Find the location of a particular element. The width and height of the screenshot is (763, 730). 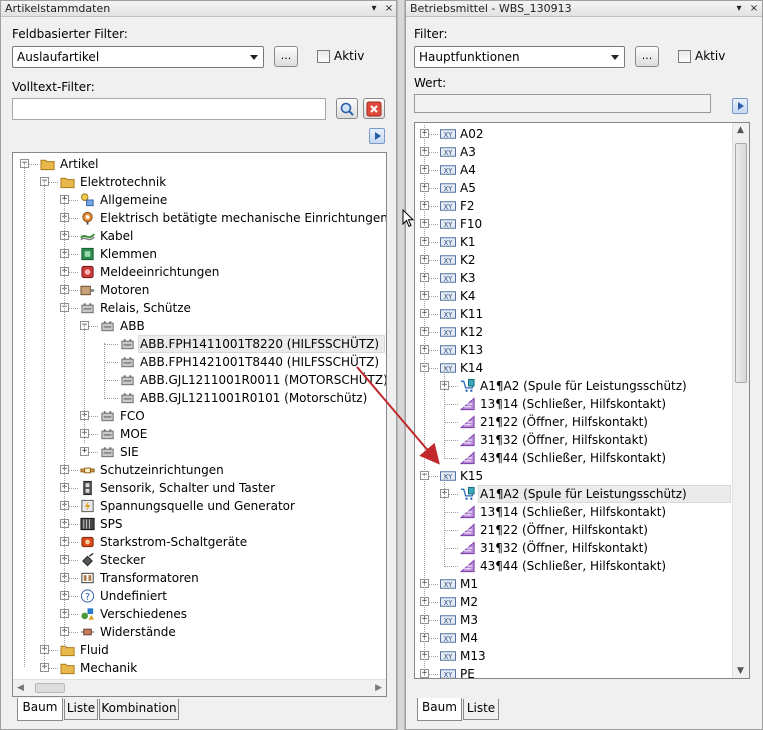

panel-titlebar: Artikelstammdaten is located at coordinates (198, 9).